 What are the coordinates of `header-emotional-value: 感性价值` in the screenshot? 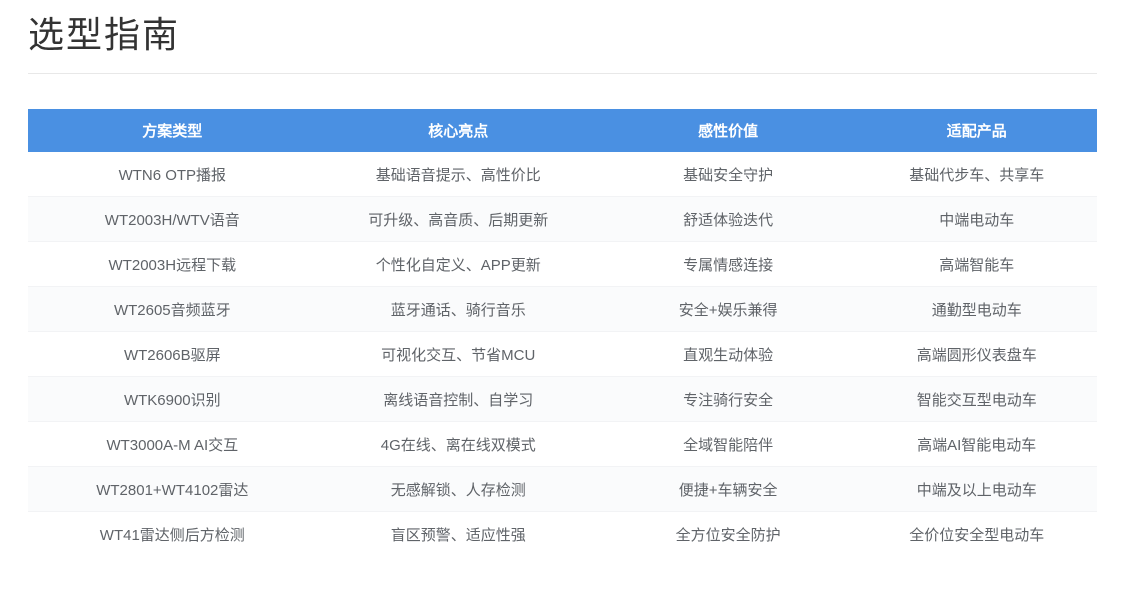 It's located at (728, 130).